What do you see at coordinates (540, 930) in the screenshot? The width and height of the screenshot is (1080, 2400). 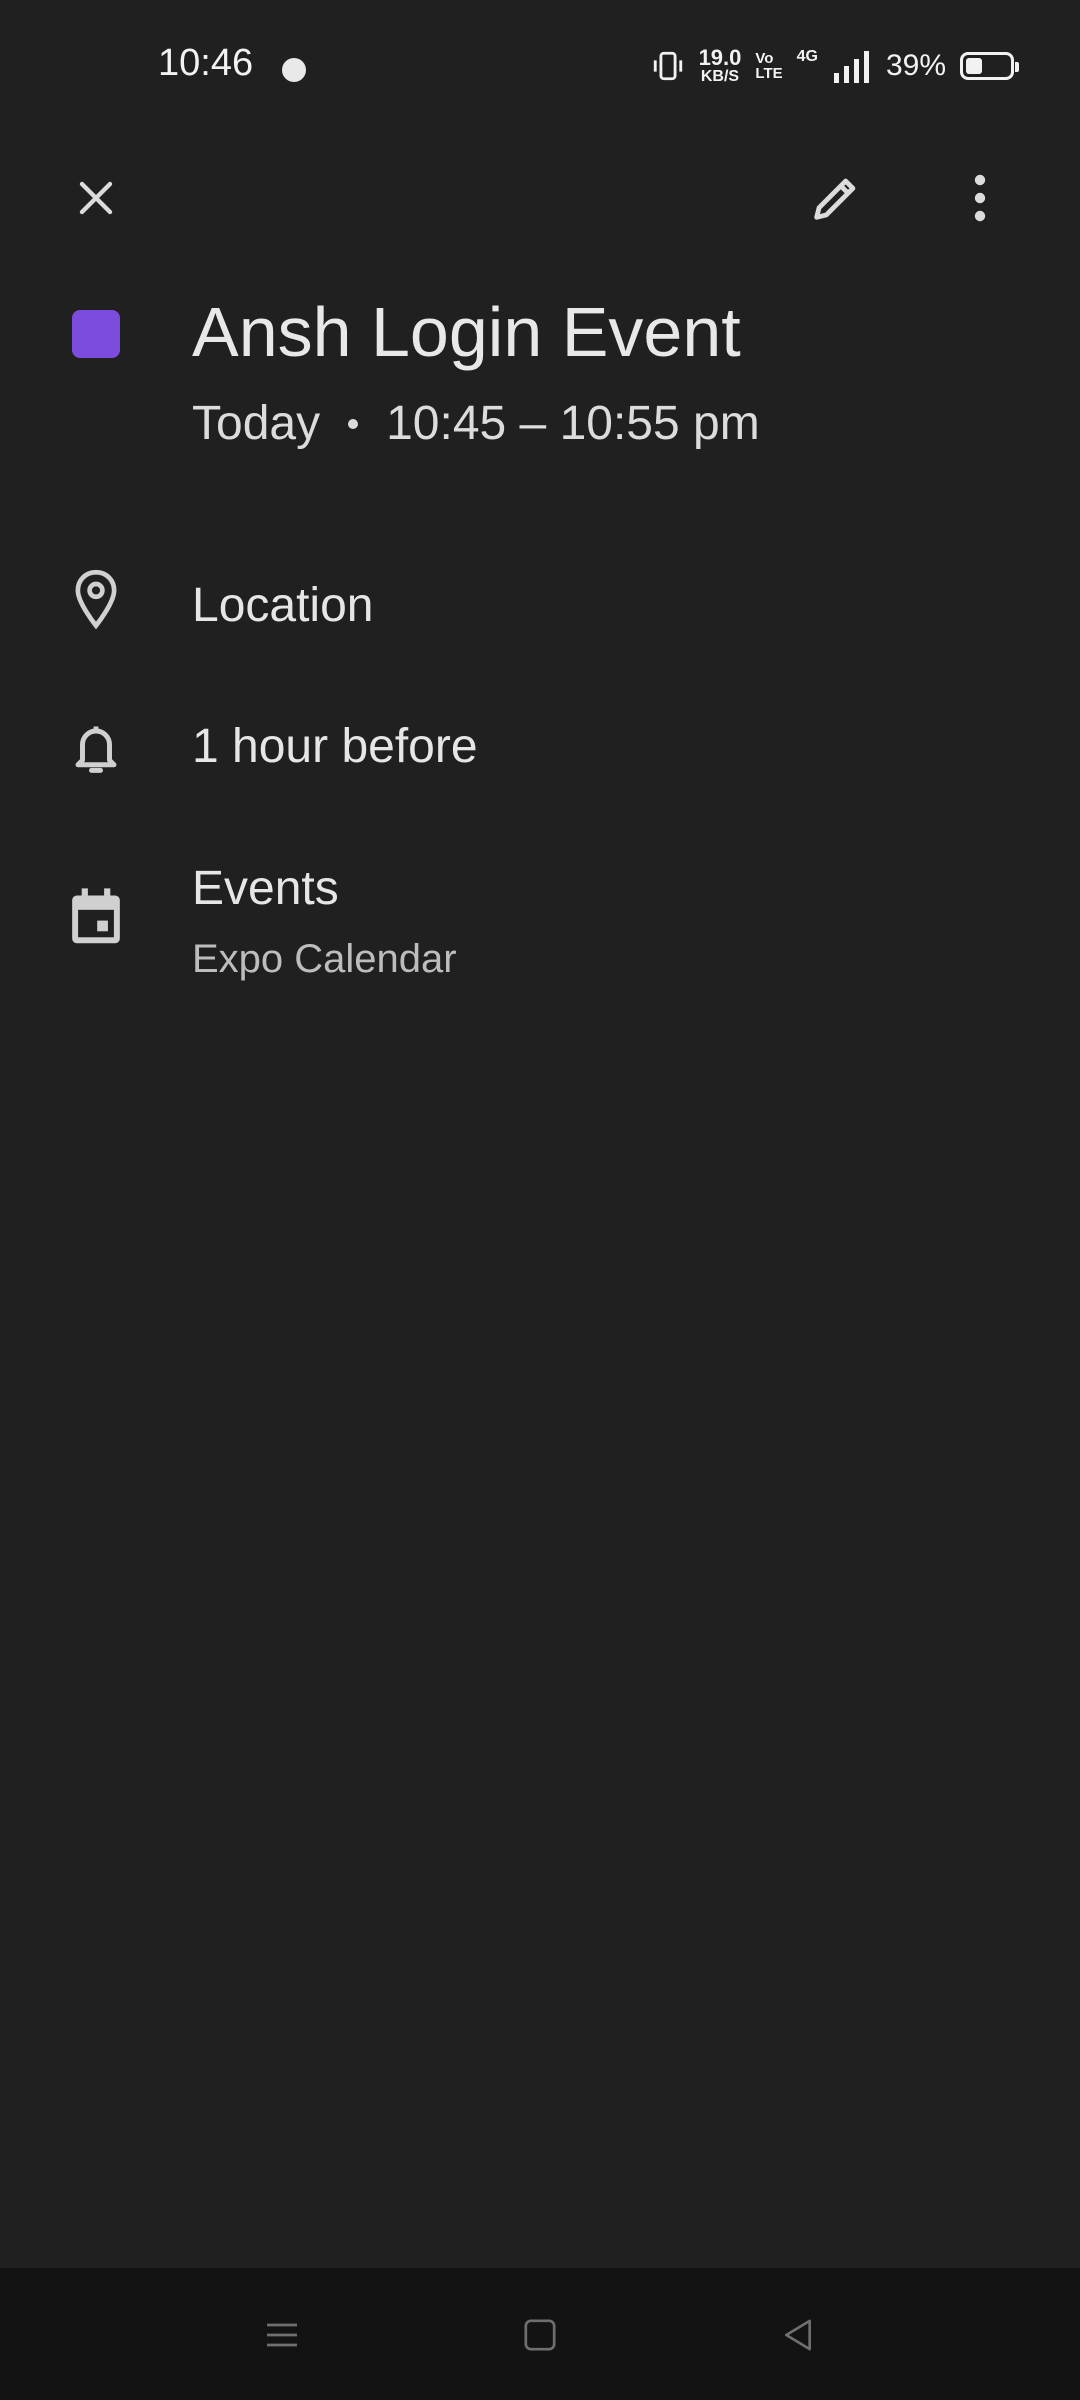 I see `calendar-row: Events Expo Calendar` at bounding box center [540, 930].